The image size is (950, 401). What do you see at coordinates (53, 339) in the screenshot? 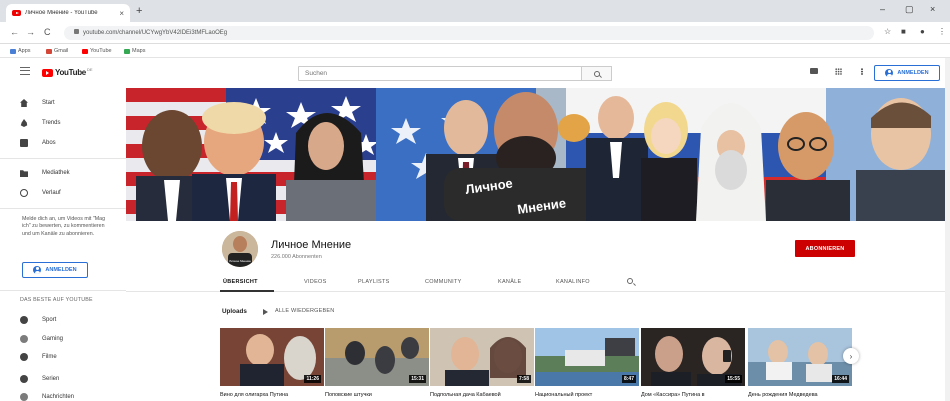
I see `sidebar-item-label: Gaming` at bounding box center [53, 339].